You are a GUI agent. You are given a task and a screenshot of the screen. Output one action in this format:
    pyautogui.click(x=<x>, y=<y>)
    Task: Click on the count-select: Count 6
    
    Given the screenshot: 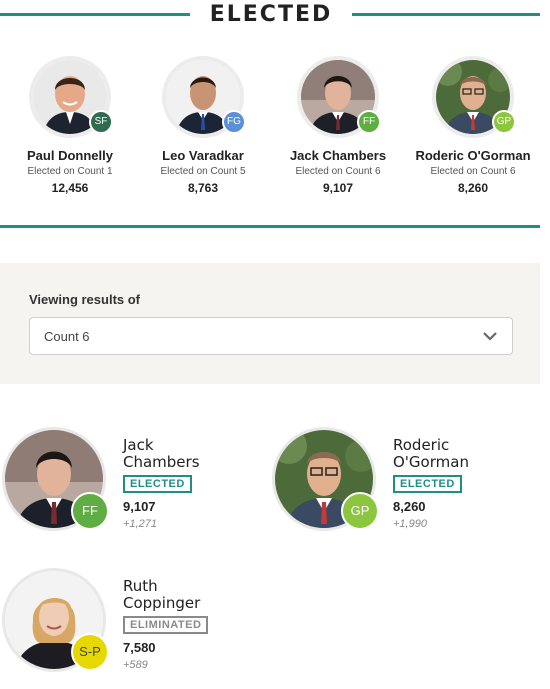 What is the action you would take?
    pyautogui.click(x=271, y=336)
    